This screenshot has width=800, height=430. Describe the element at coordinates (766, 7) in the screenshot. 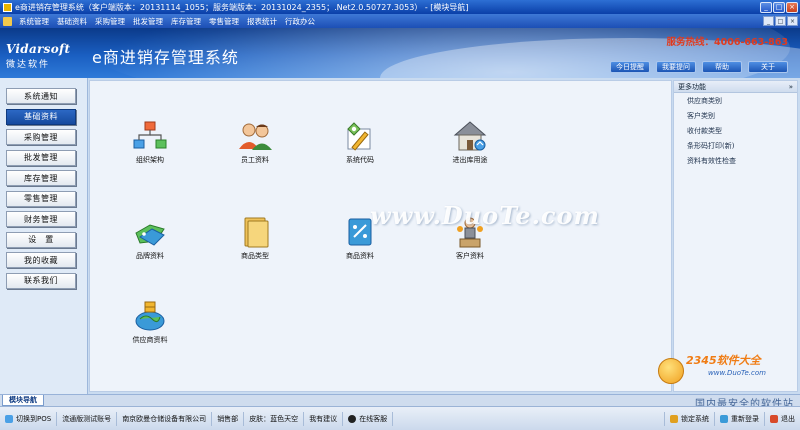

I see `minimize-button: _` at that location.